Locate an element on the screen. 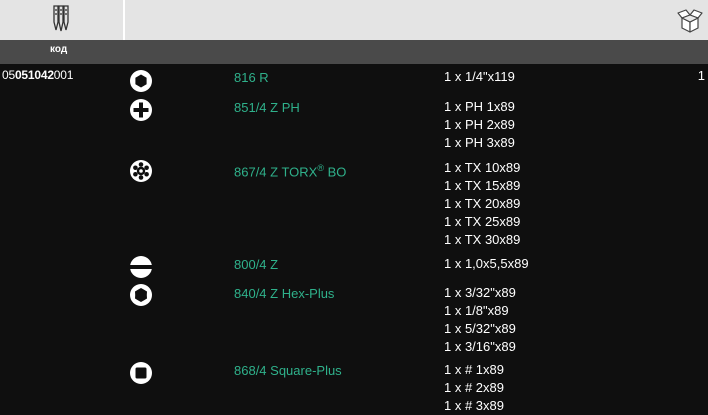  article-number: 05051042001 is located at coordinates (37, 75).